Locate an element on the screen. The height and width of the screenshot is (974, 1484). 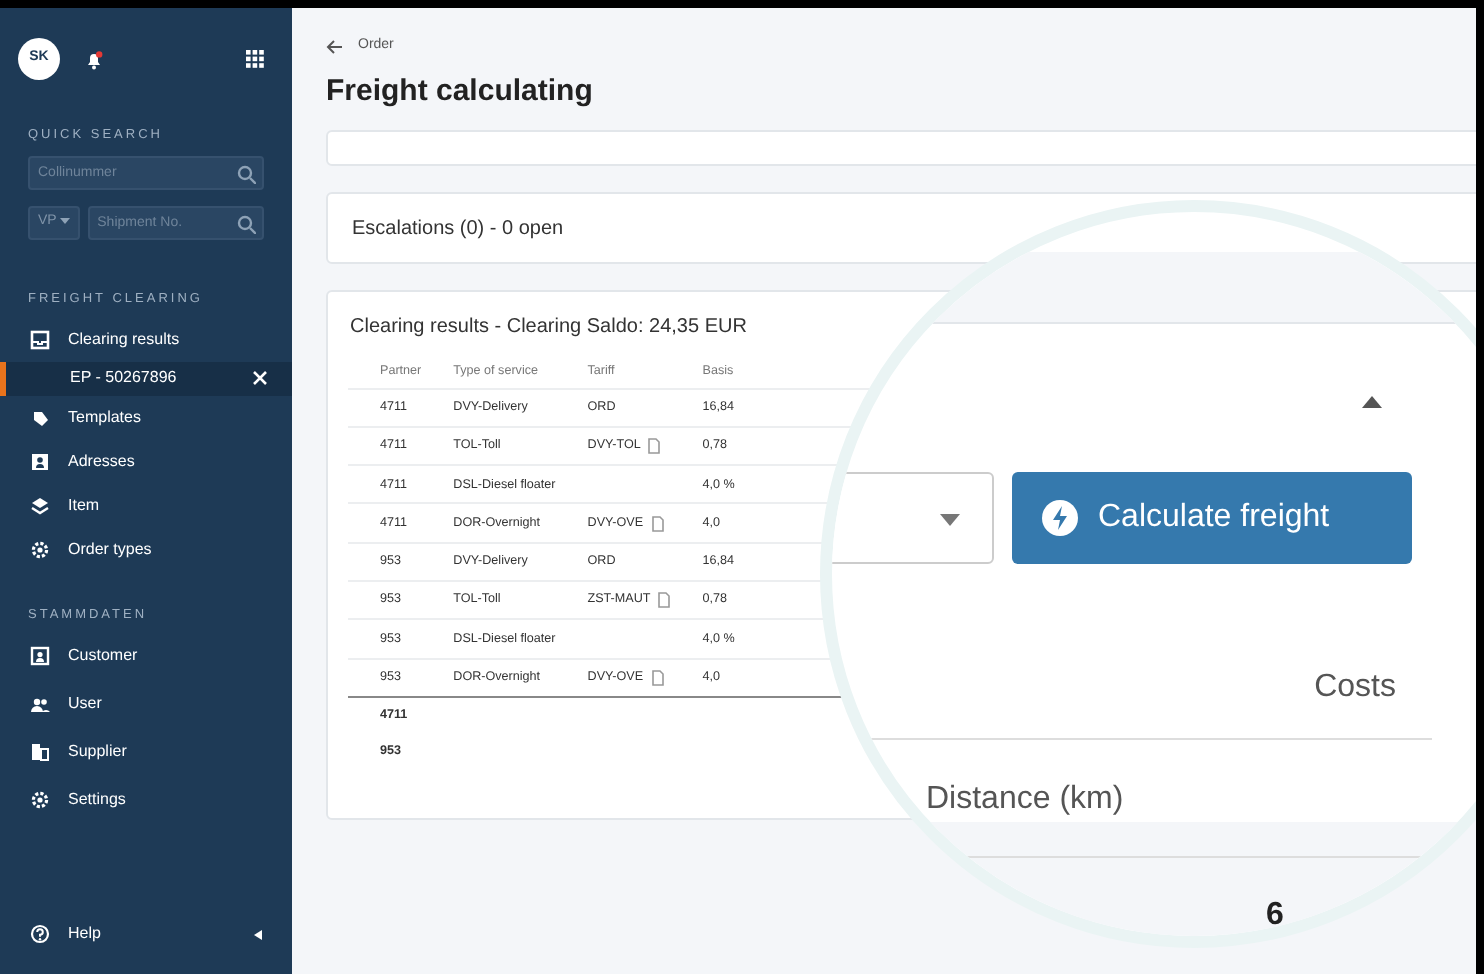
nav-item: Customer is located at coordinates (146, 656).